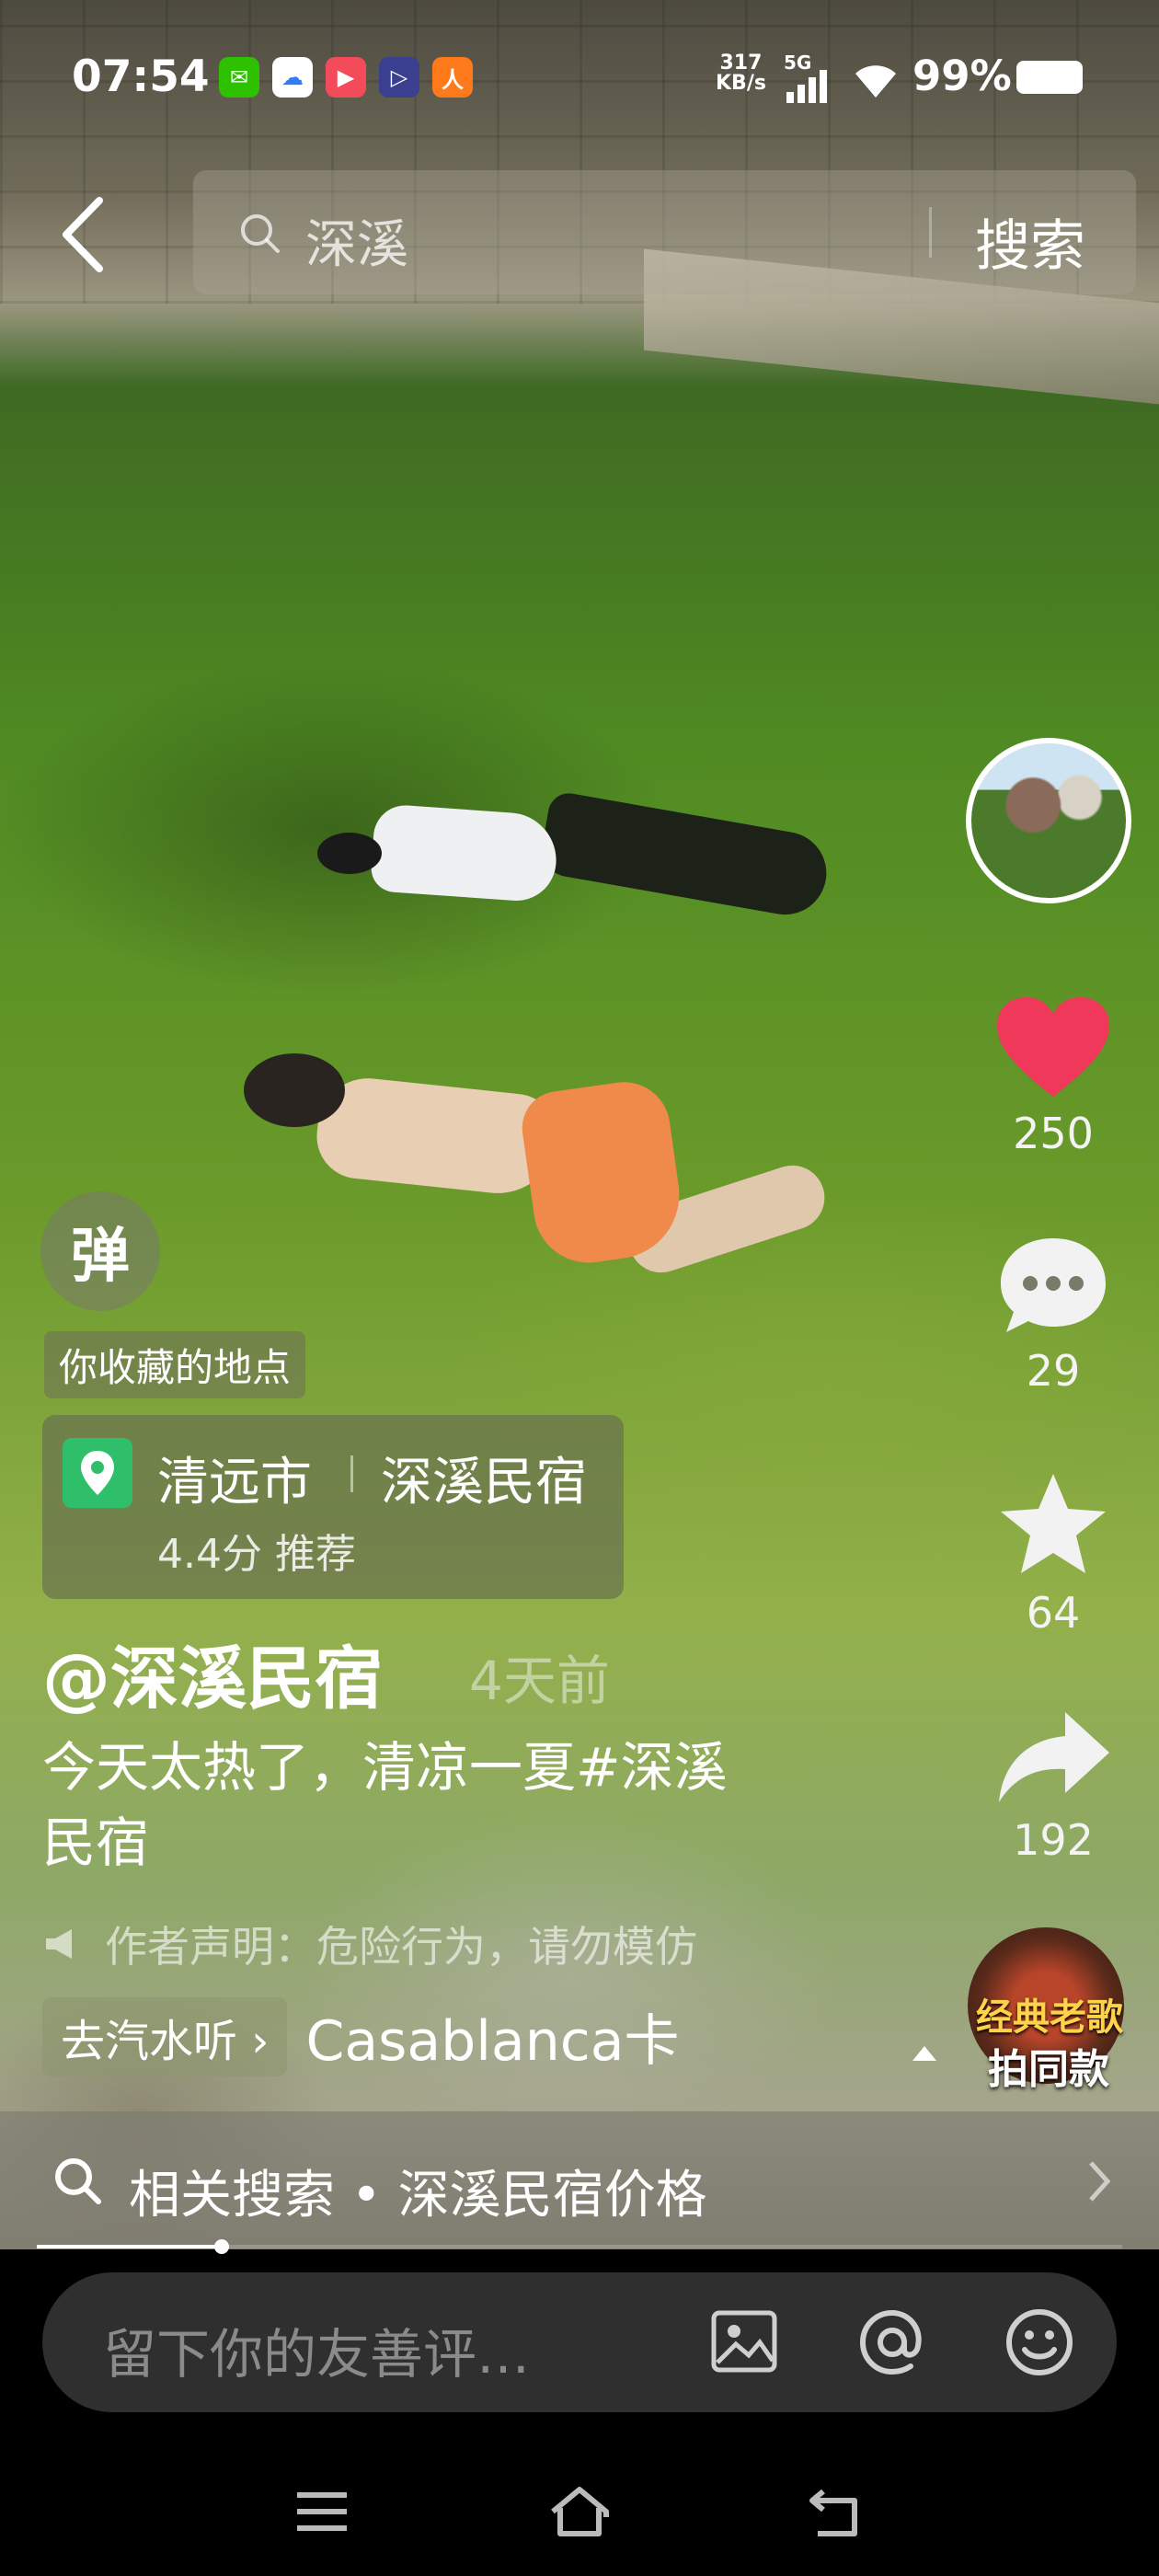 The width and height of the screenshot is (1159, 2576). What do you see at coordinates (962, 76) in the screenshot?
I see `battery-percent: 99%` at bounding box center [962, 76].